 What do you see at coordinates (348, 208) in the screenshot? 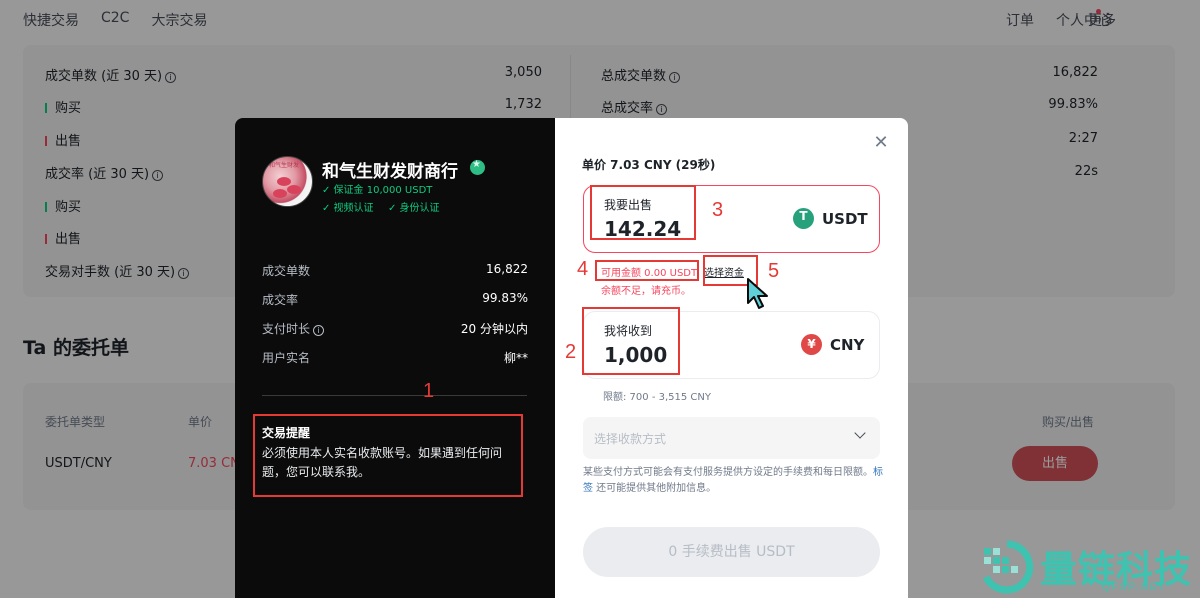
I see `video-verify-badge: ✓ 视频认证` at bounding box center [348, 208].